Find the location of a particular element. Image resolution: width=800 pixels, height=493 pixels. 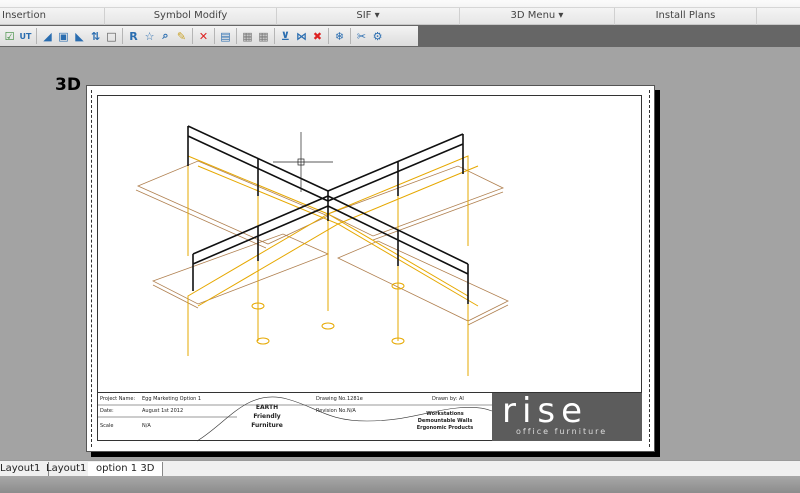

delete-line-icon: ✕ is located at coordinates (203, 36).